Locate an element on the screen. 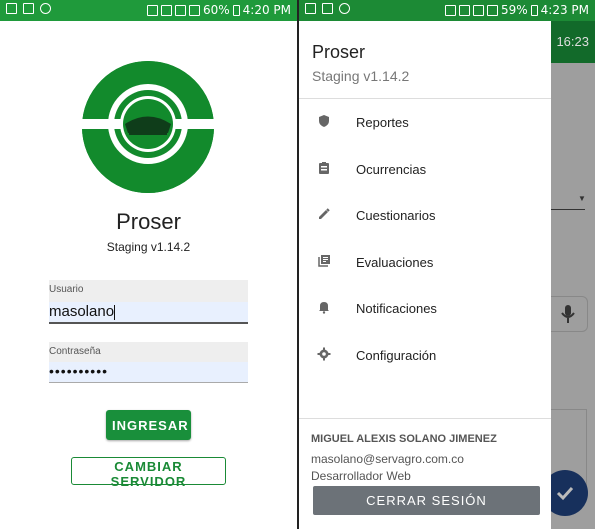  username-label: Usuario is located at coordinates (66, 289).